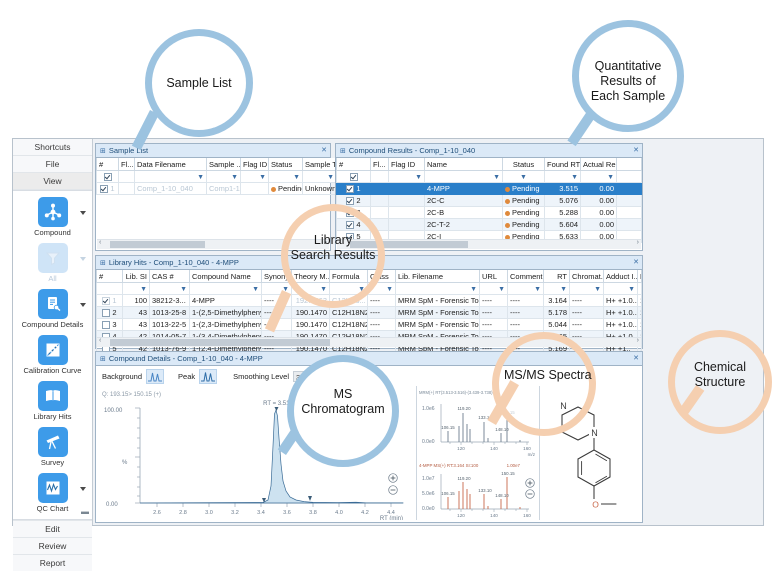  Describe the element at coordinates (556, 276) in the screenshot. I see `col-rt: RT` at that location.